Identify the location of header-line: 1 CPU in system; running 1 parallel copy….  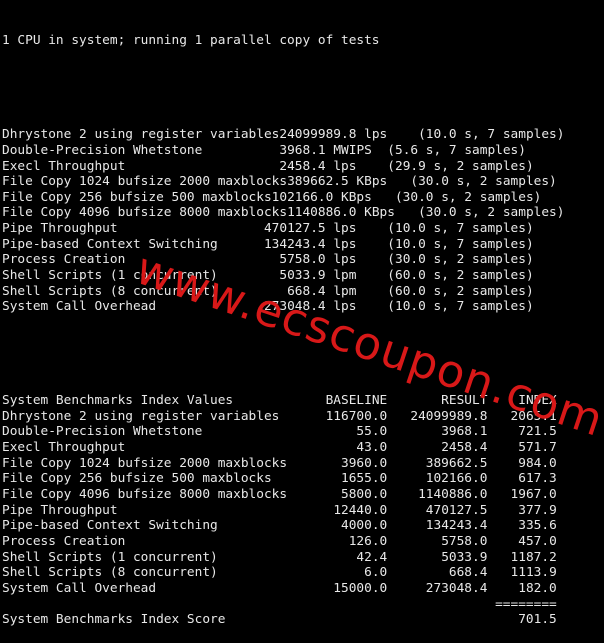
(191, 41).